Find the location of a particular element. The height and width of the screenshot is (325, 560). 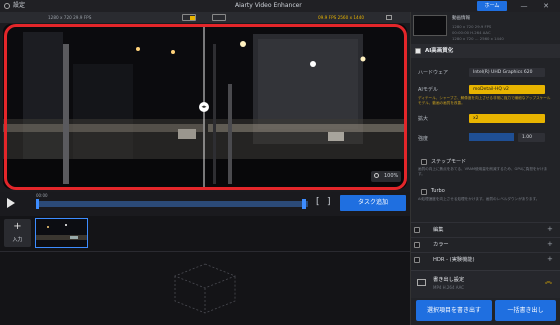

add-task-button: タスク追加 is located at coordinates (373, 203).